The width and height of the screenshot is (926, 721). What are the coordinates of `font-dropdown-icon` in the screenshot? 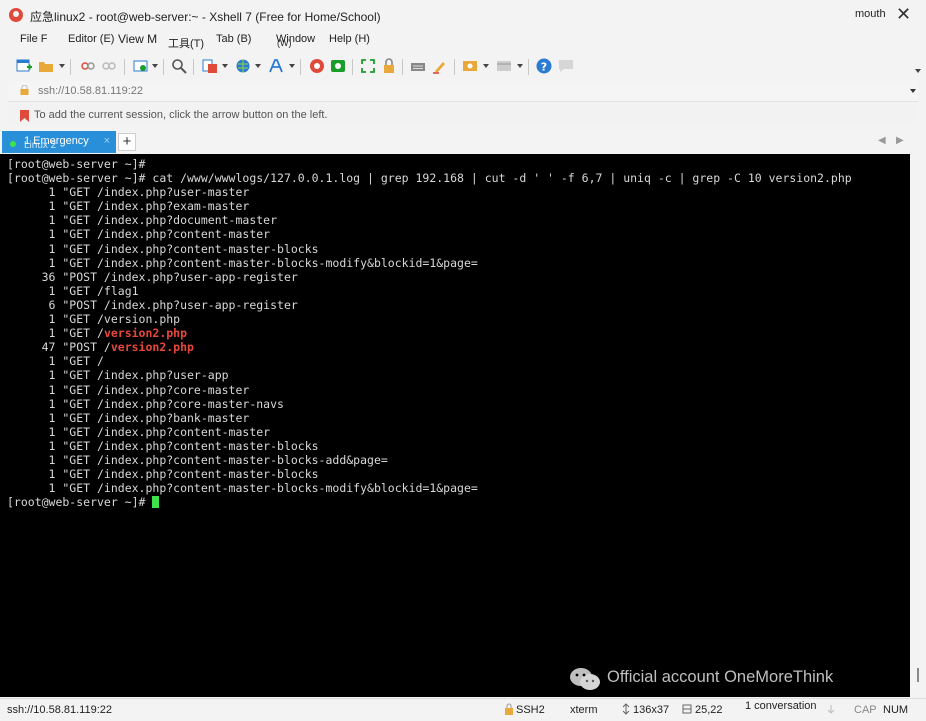 It's located at (292, 66).